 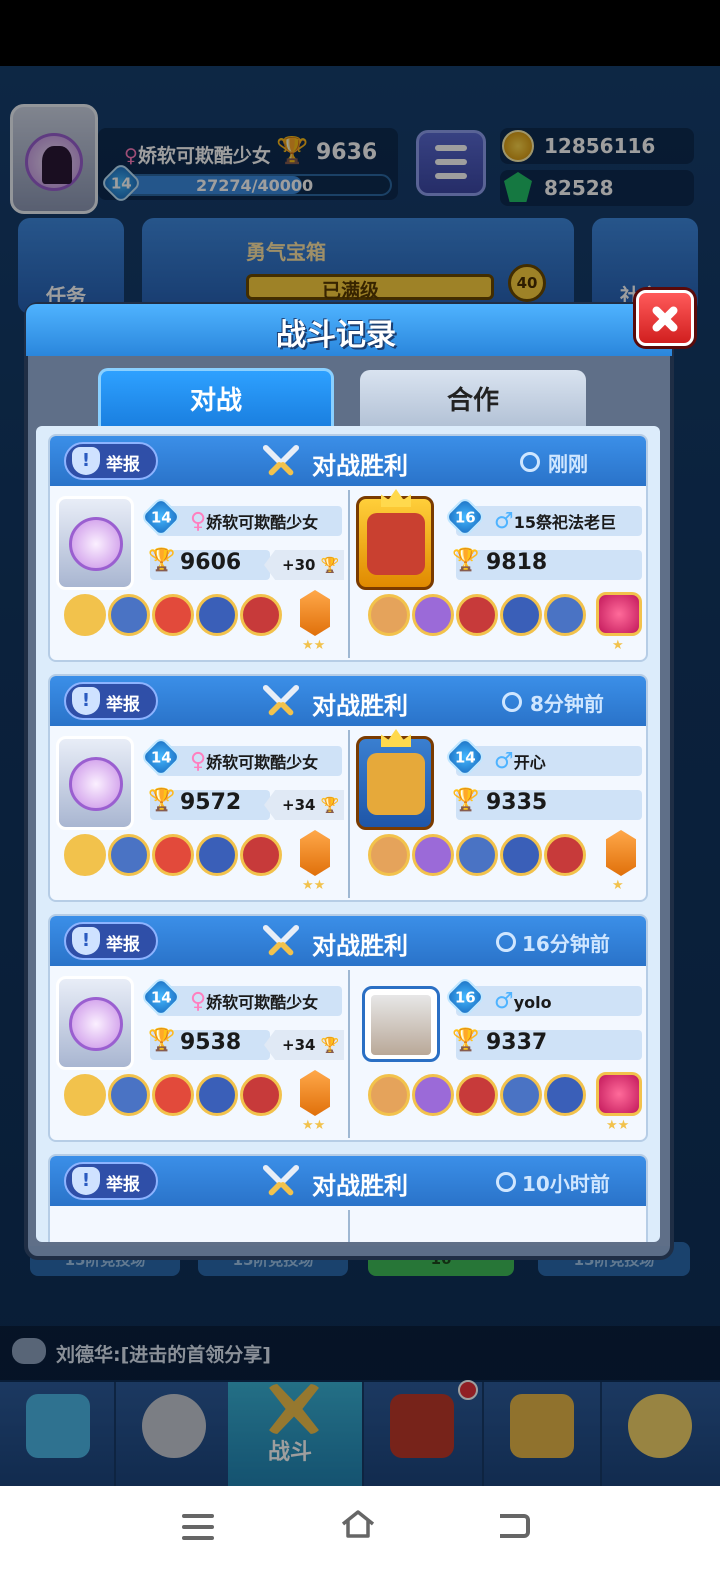 What do you see at coordinates (198, 1530) in the screenshot?
I see `recent-apps-button` at bounding box center [198, 1530].